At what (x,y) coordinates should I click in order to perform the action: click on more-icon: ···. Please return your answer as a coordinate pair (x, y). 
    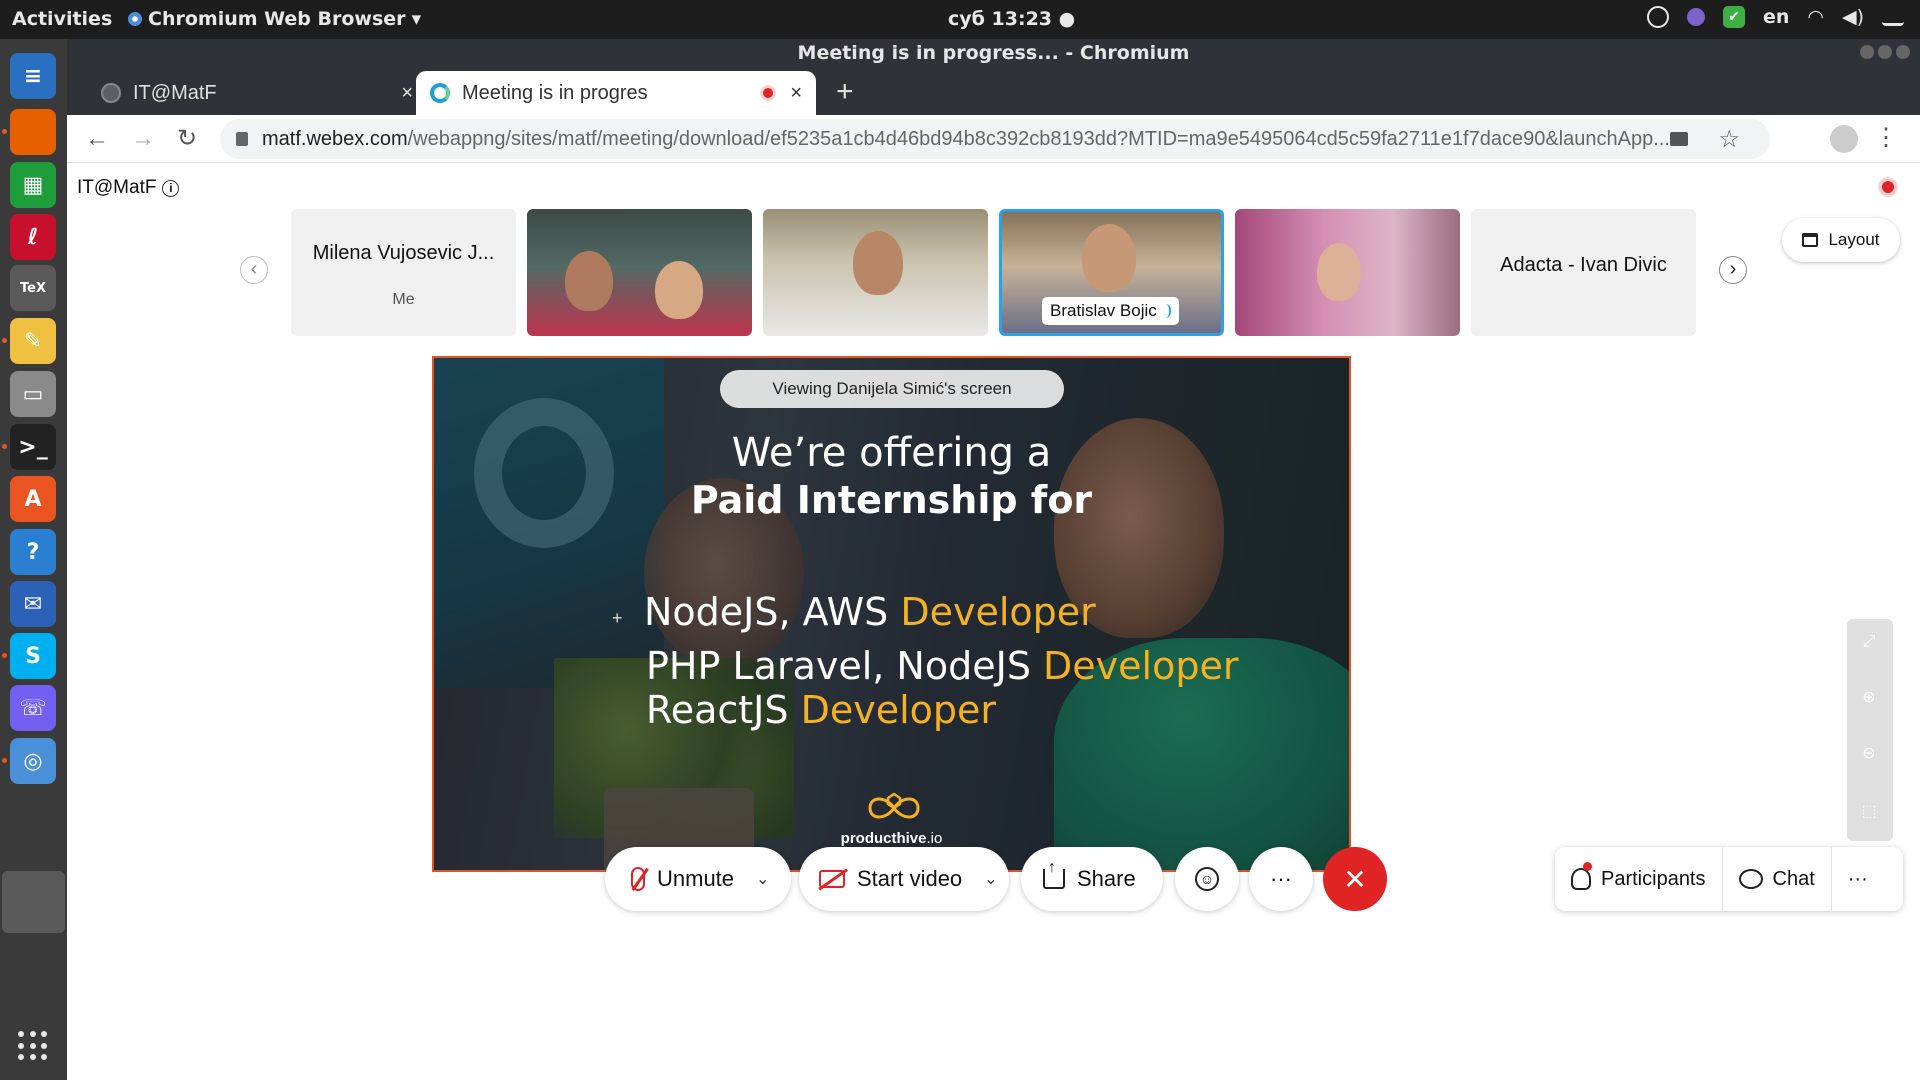
    Looking at the image, I should click on (1857, 878).